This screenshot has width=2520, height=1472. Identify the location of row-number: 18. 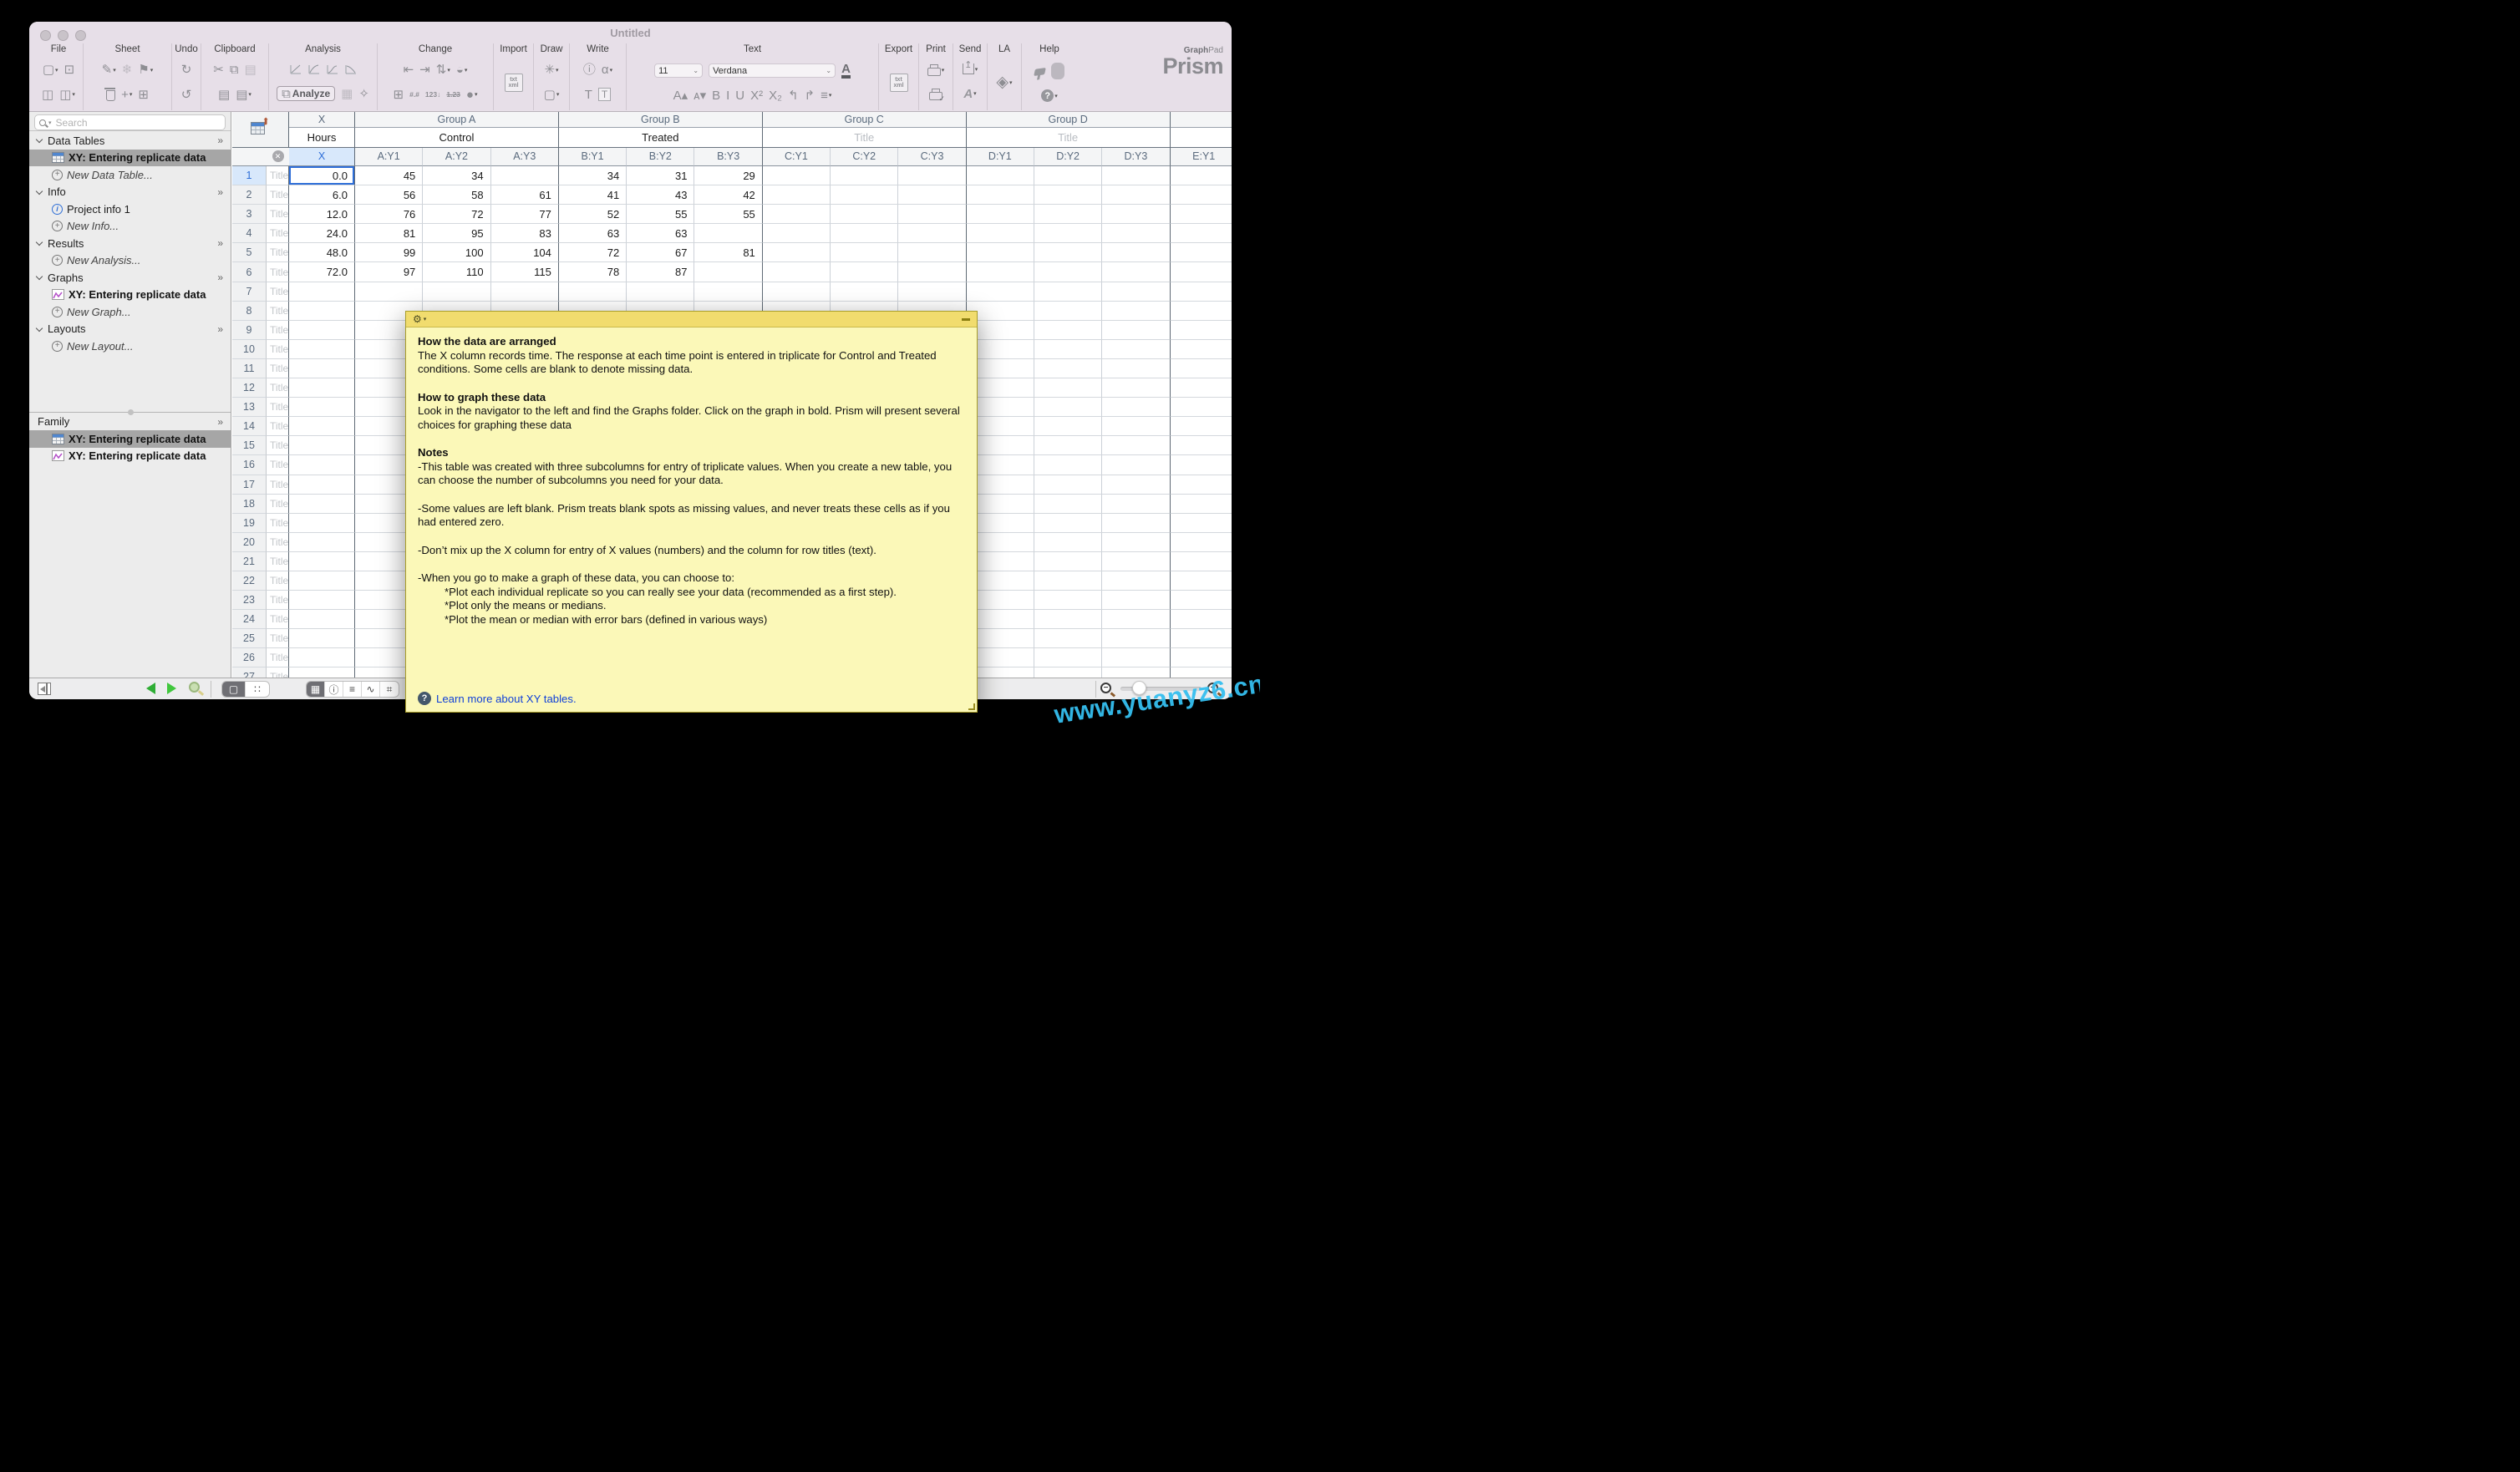
(249, 504).